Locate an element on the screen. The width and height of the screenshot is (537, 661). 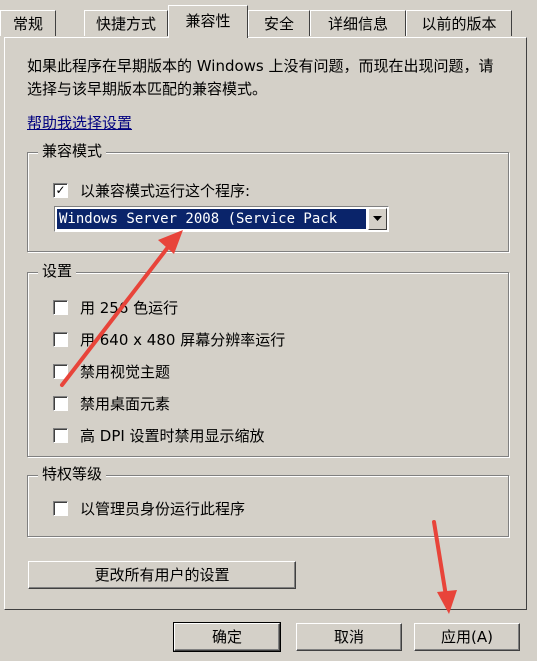
tab-details: 详细信息 is located at coordinates (358, 23).